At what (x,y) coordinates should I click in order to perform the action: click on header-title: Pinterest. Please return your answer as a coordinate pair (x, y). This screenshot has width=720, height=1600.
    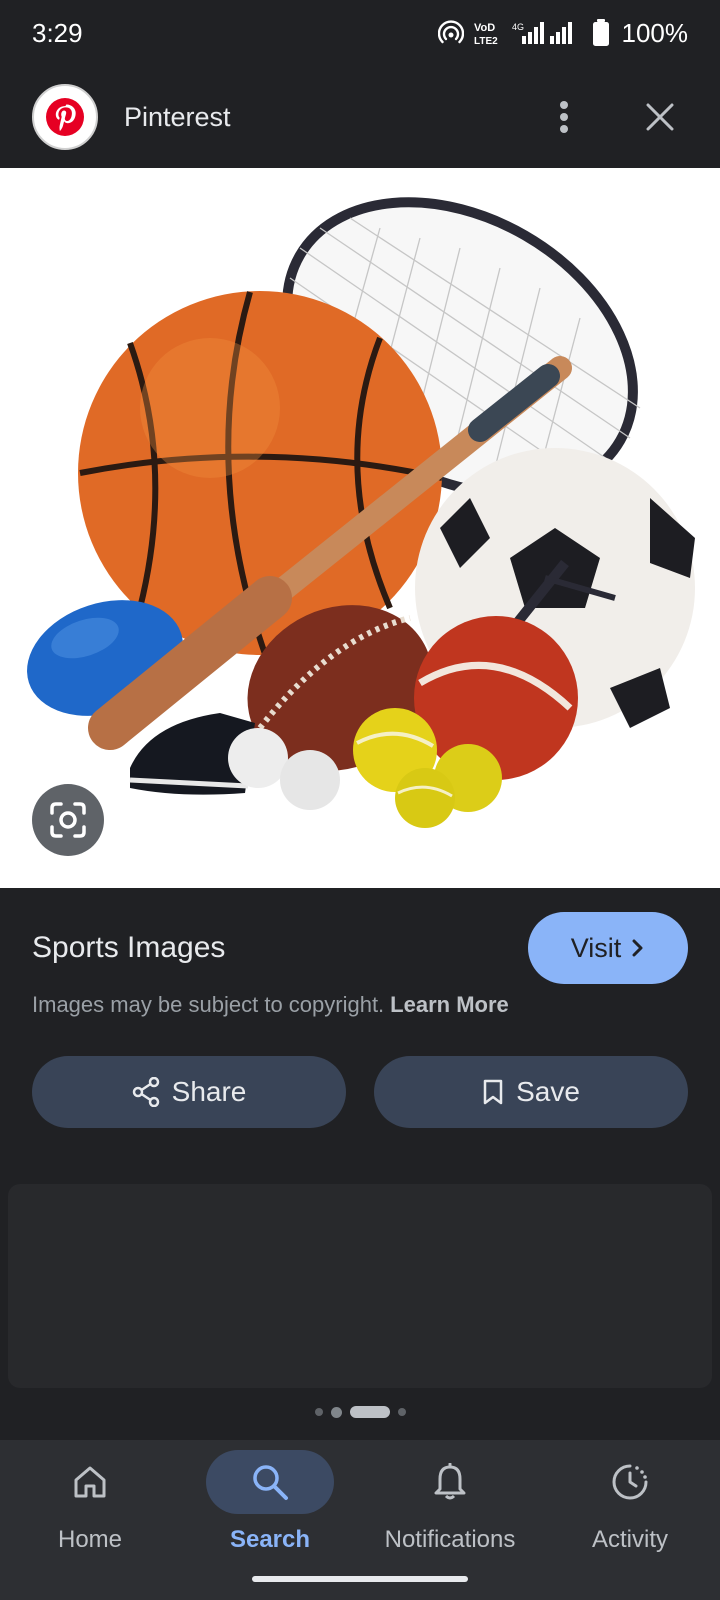
    Looking at the image, I should click on (177, 116).